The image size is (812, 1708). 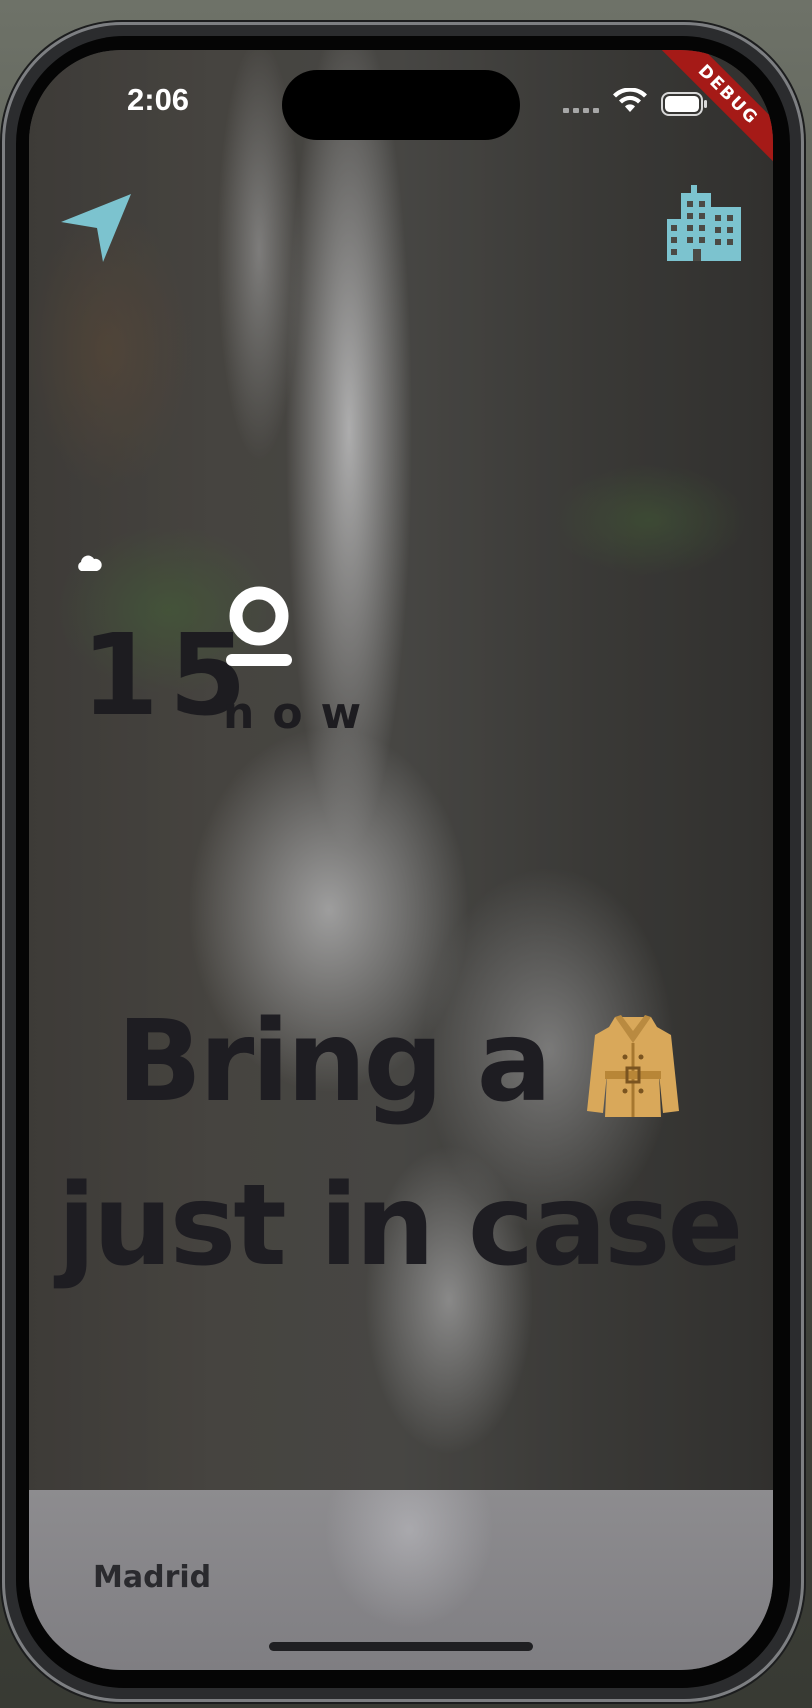 I want to click on city-building-icon, so click(x=704, y=223).